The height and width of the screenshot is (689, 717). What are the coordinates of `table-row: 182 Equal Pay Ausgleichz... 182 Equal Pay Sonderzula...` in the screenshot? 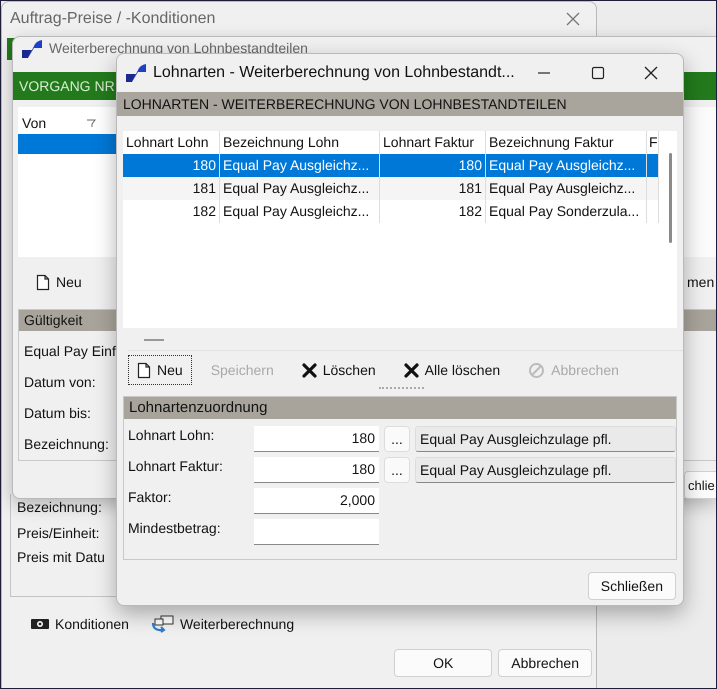 It's located at (394, 211).